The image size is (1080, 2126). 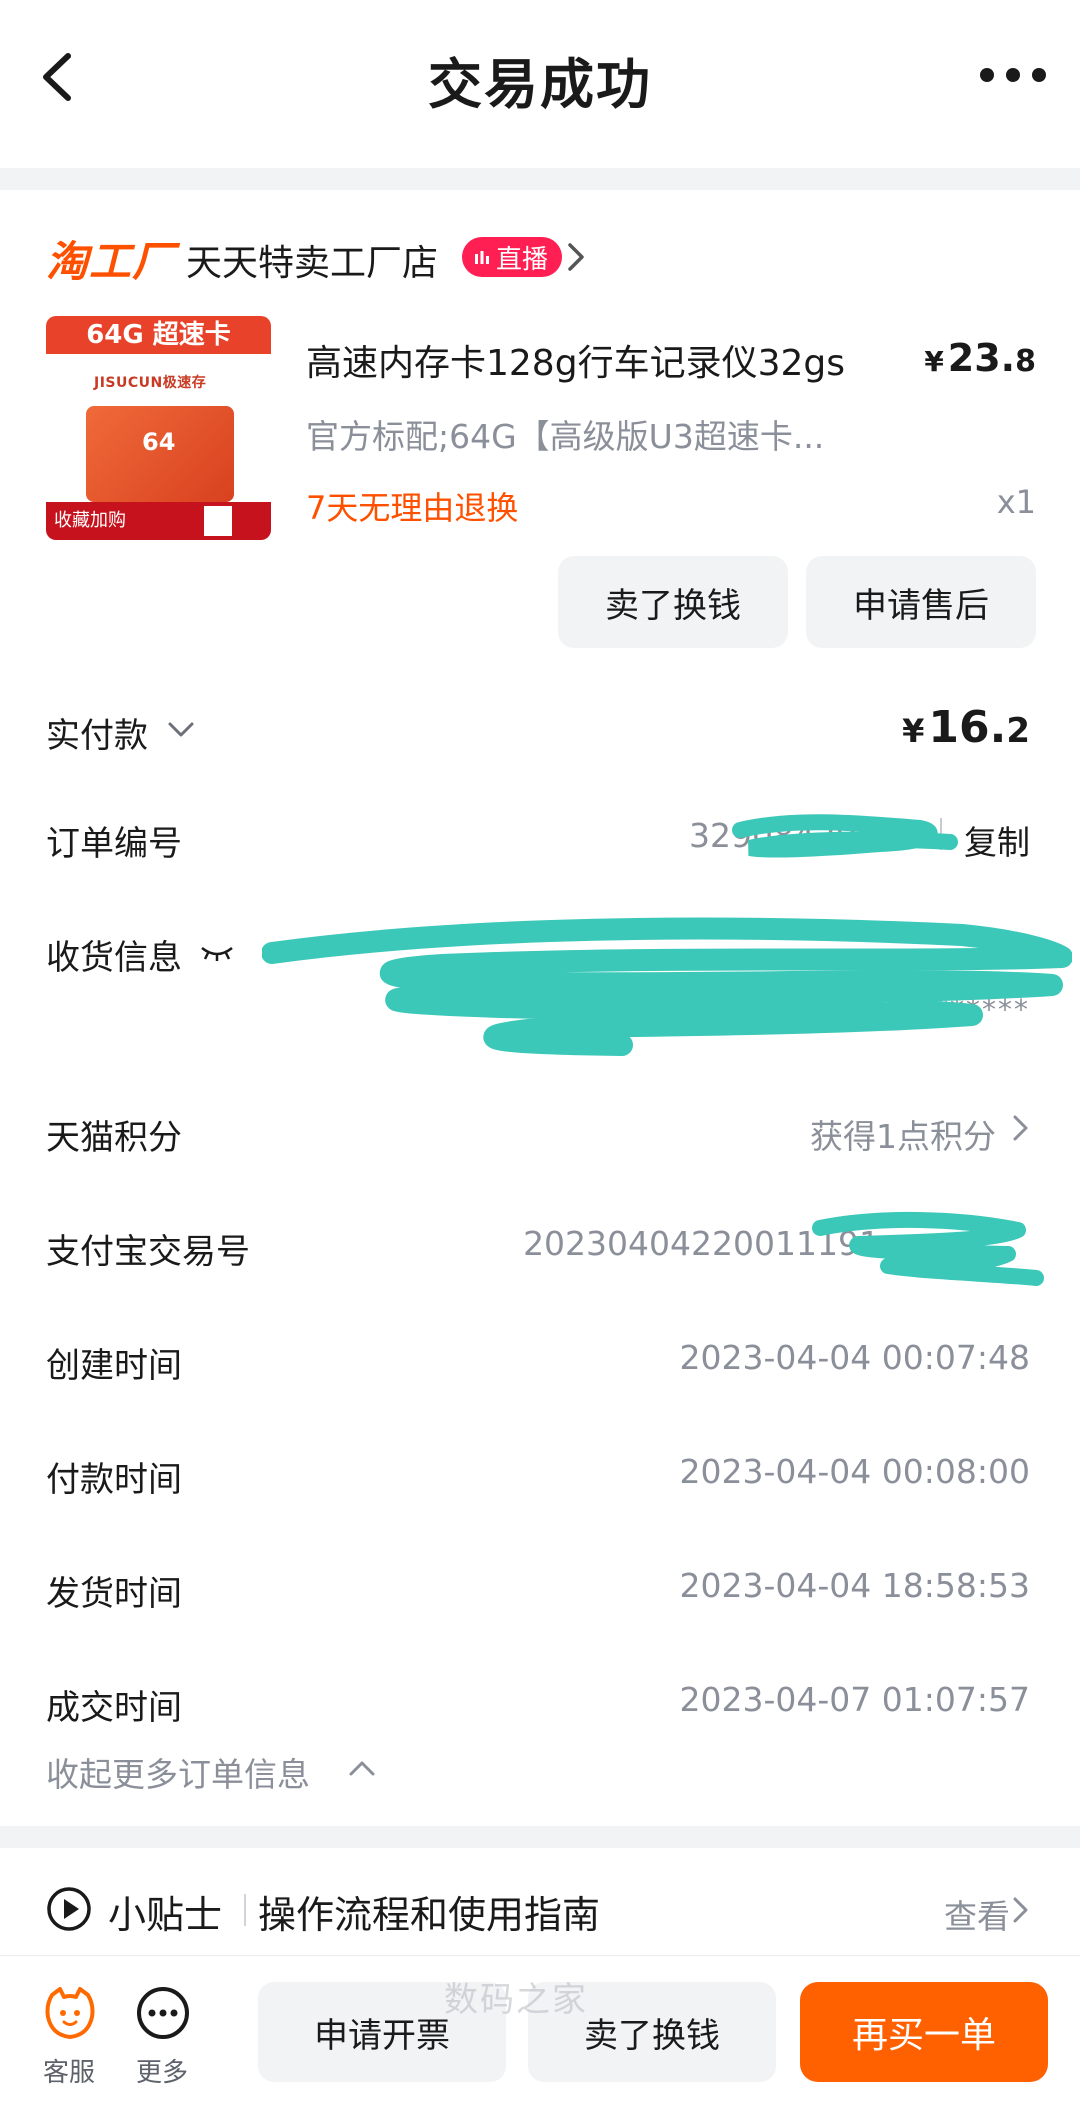 I want to click on sd-adapter-graphic, so click(x=218, y=521).